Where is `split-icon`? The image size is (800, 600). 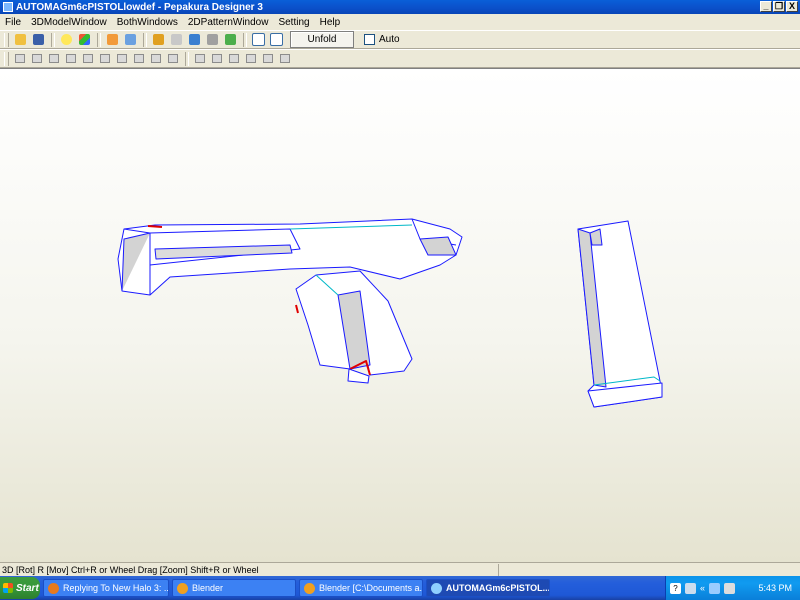
split-icon is located at coordinates (250, 58).